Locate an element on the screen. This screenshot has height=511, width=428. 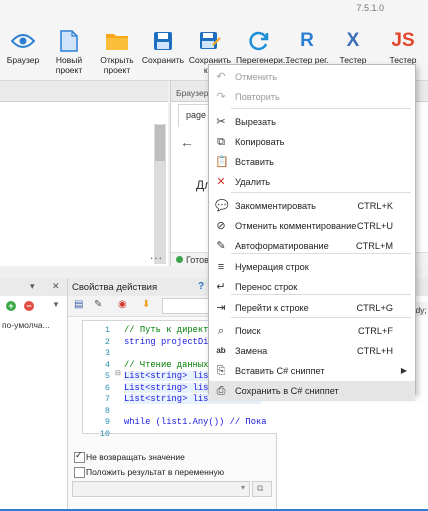
open-project-button: Открыть проект is located at coordinates (117, 52).